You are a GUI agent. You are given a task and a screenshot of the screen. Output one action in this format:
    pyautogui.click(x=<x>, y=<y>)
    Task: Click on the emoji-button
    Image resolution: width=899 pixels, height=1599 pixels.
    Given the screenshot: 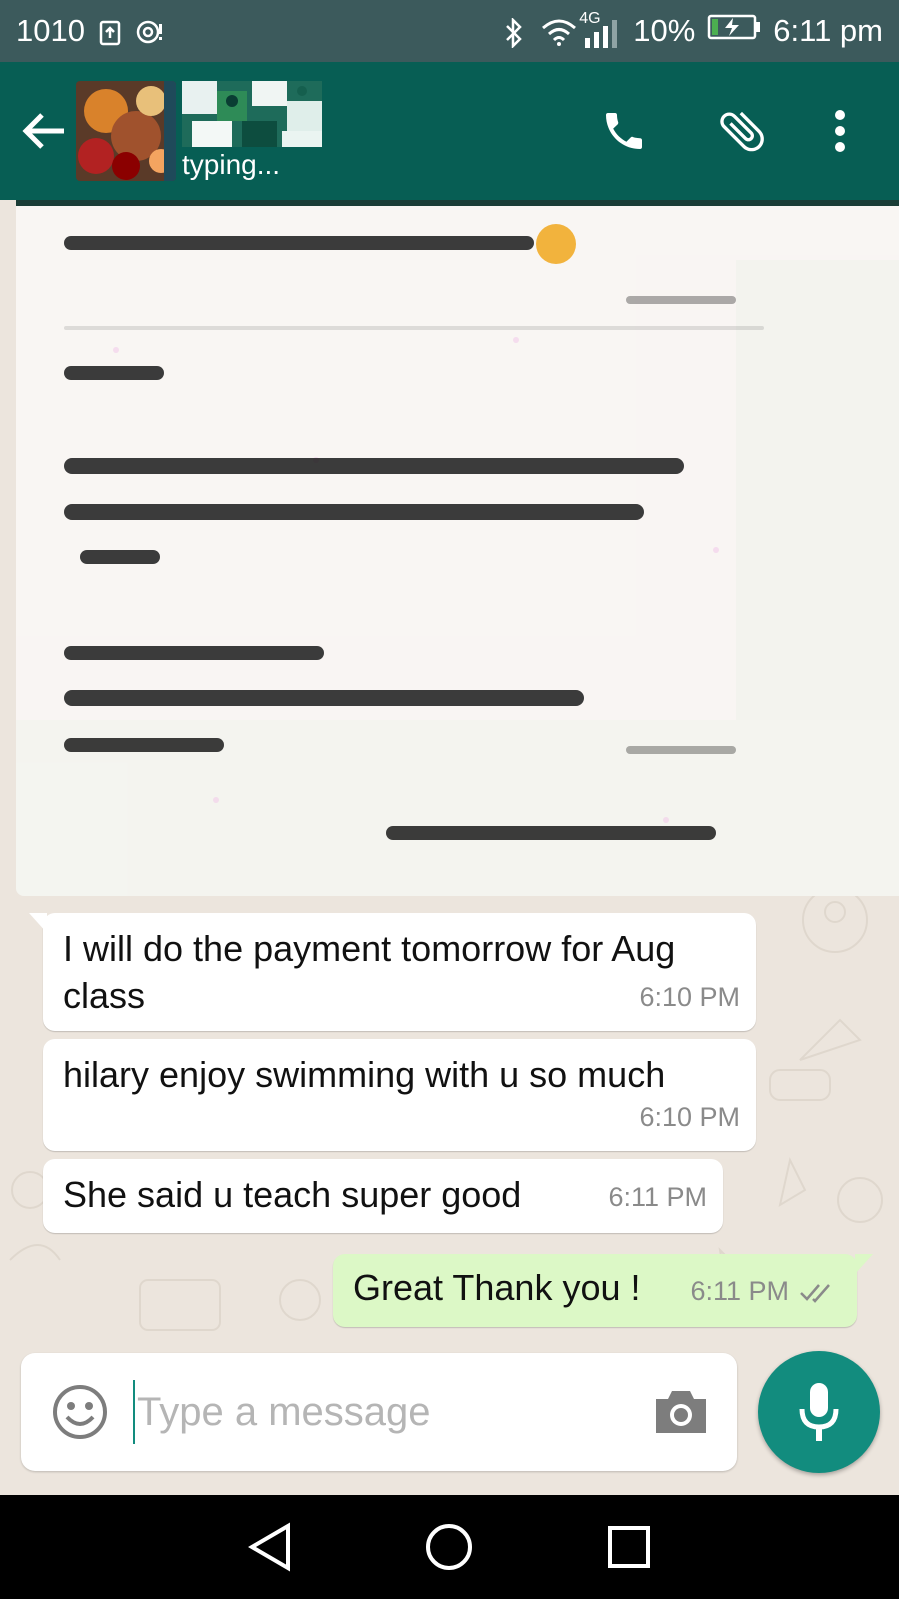 What is the action you would take?
    pyautogui.click(x=80, y=1412)
    